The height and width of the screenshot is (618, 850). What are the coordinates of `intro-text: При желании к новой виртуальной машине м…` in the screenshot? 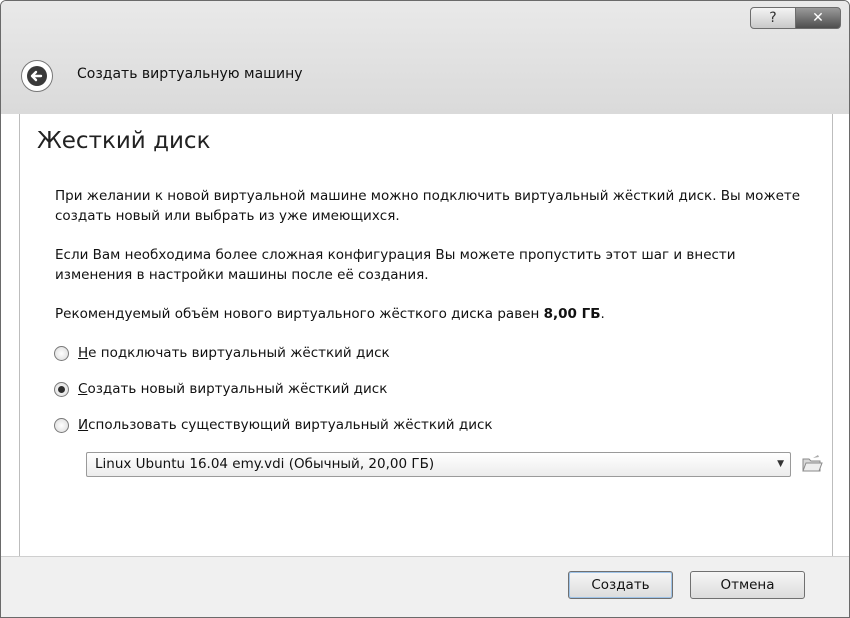 It's located at (428, 206).